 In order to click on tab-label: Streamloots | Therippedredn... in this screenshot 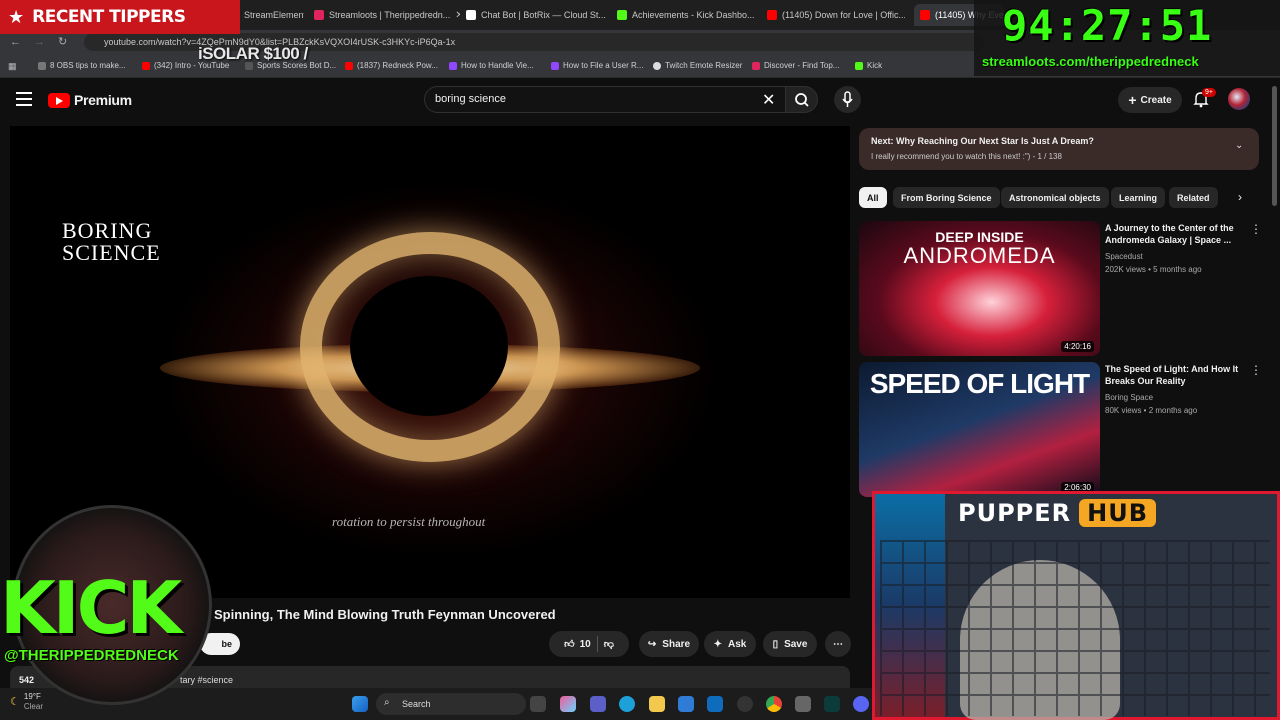, I will do `click(390, 15)`.